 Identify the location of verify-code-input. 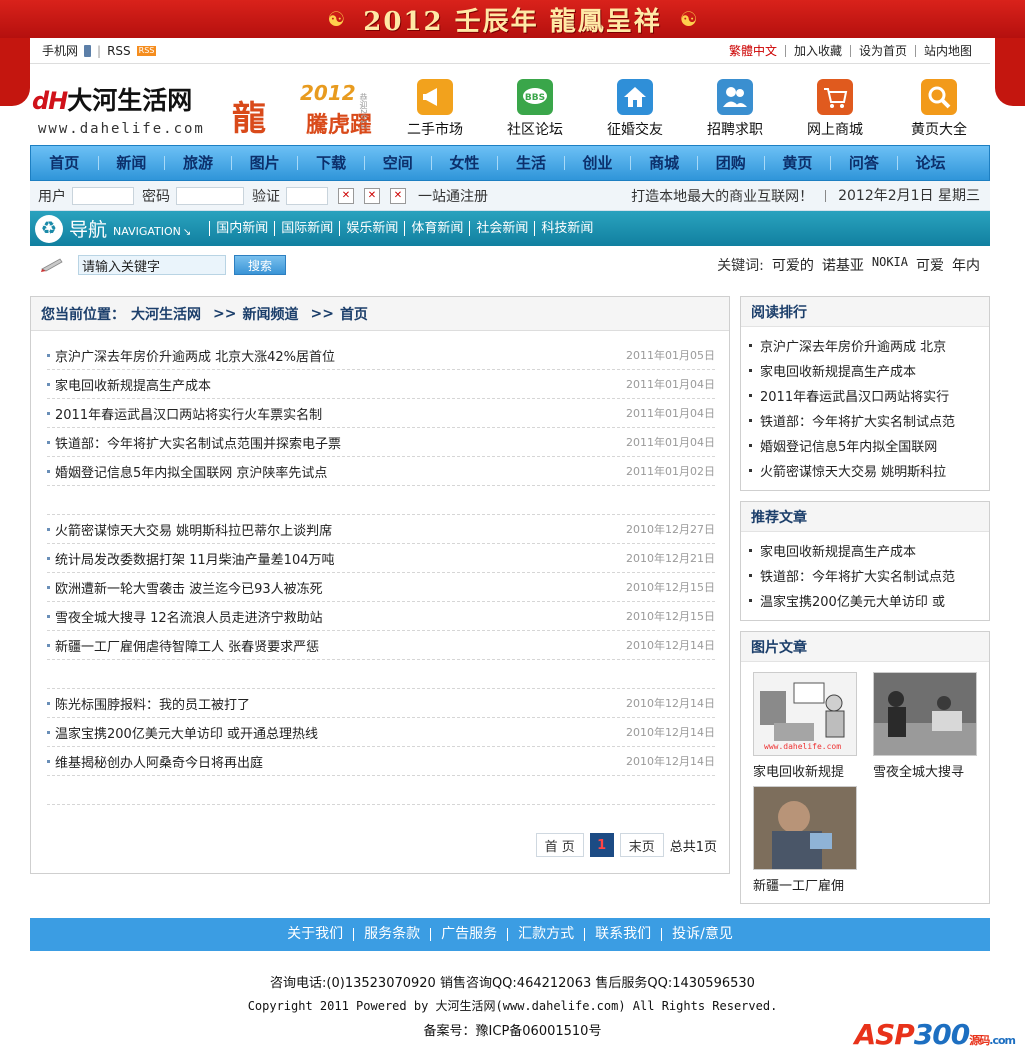
(307, 195).